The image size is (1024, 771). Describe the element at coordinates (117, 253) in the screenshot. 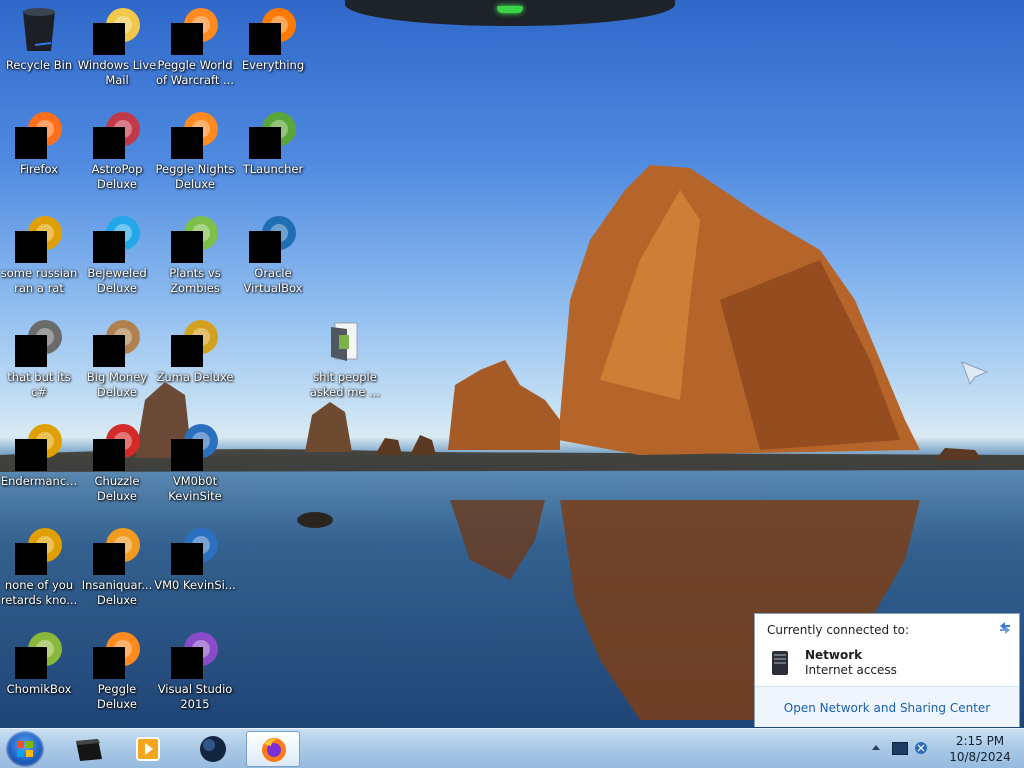

I see `desktop-icon: Bejeweled Deluxe` at that location.